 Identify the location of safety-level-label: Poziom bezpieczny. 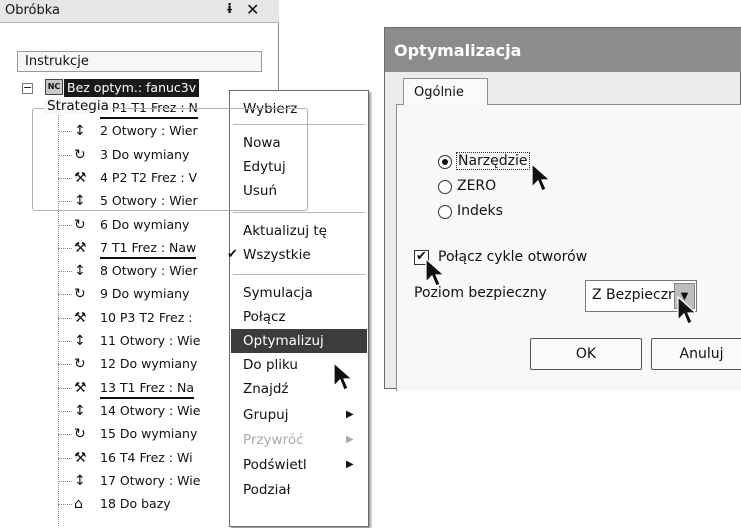
(480, 293).